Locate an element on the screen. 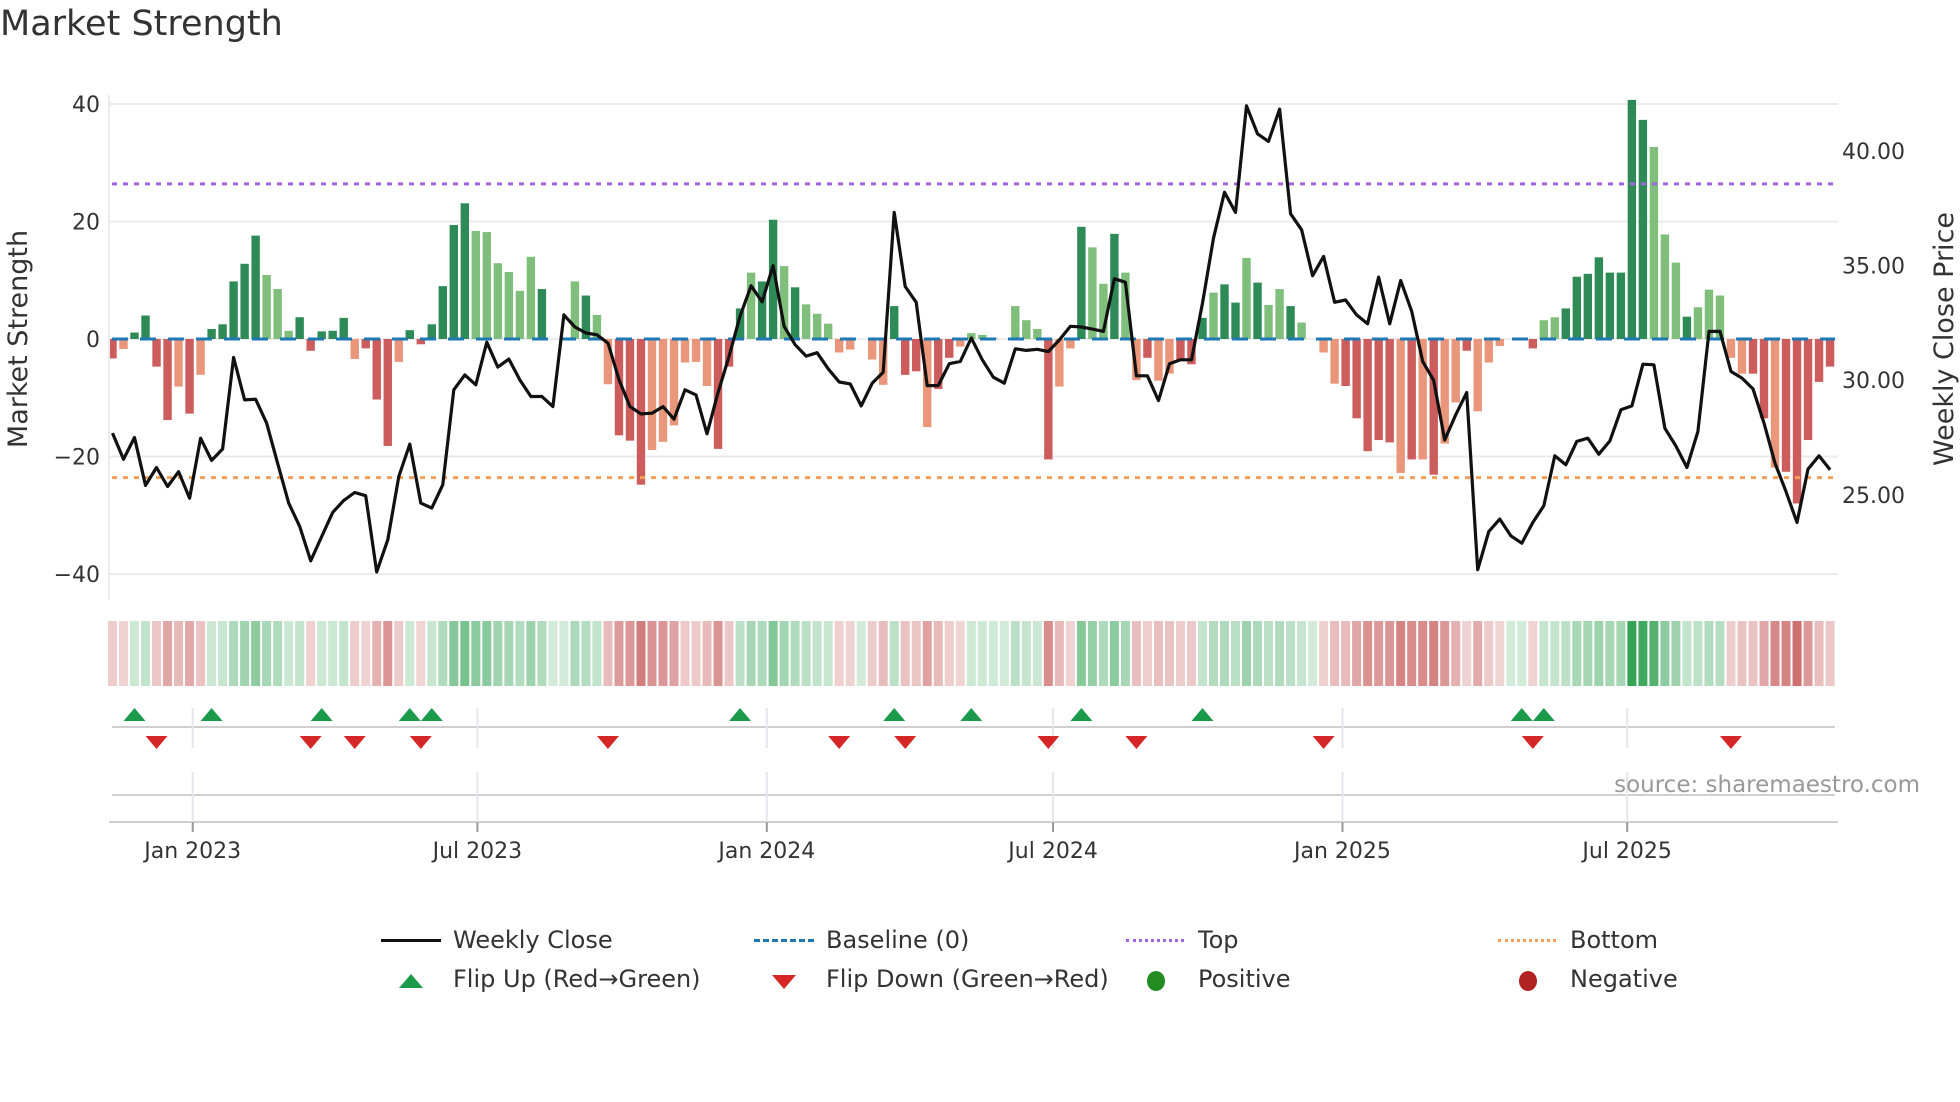 Image resolution: width=1960 pixels, height=1102 pixels. x-tick-label: Jul 2024 is located at coordinates (1052, 851).